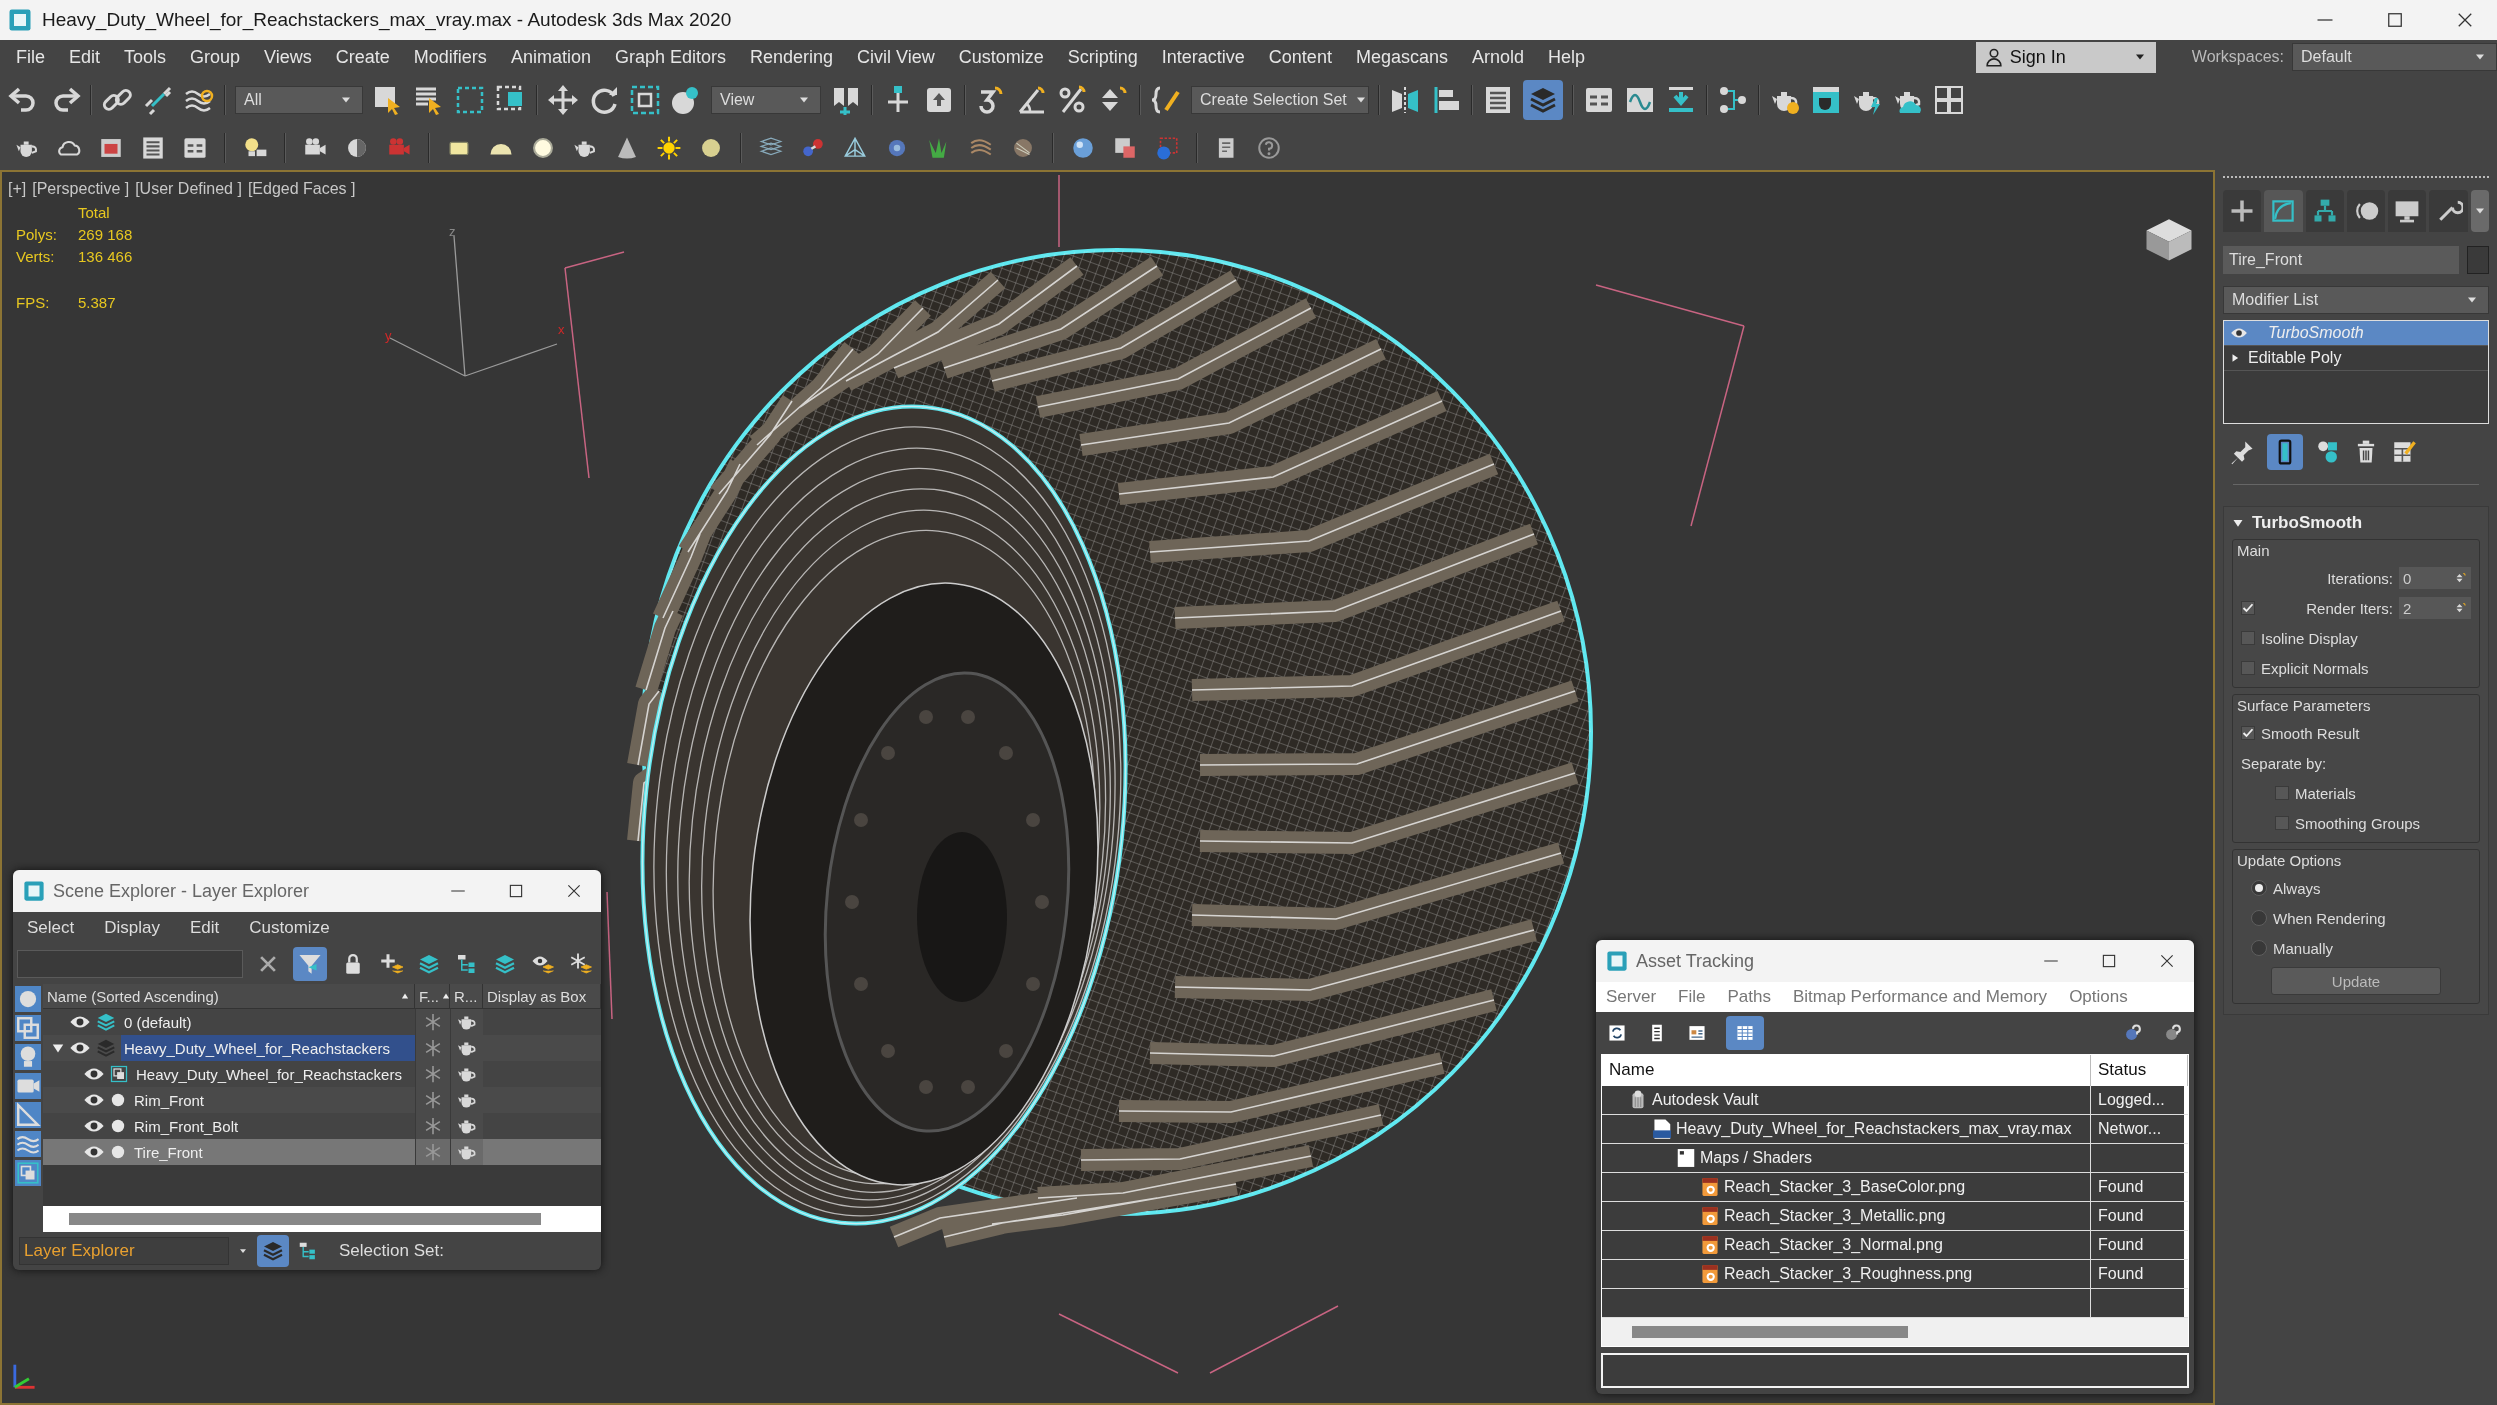 The width and height of the screenshot is (2497, 1405). Describe the element at coordinates (1280, 100) in the screenshot. I see `selection-set-dropdown: Create Selection Set` at that location.